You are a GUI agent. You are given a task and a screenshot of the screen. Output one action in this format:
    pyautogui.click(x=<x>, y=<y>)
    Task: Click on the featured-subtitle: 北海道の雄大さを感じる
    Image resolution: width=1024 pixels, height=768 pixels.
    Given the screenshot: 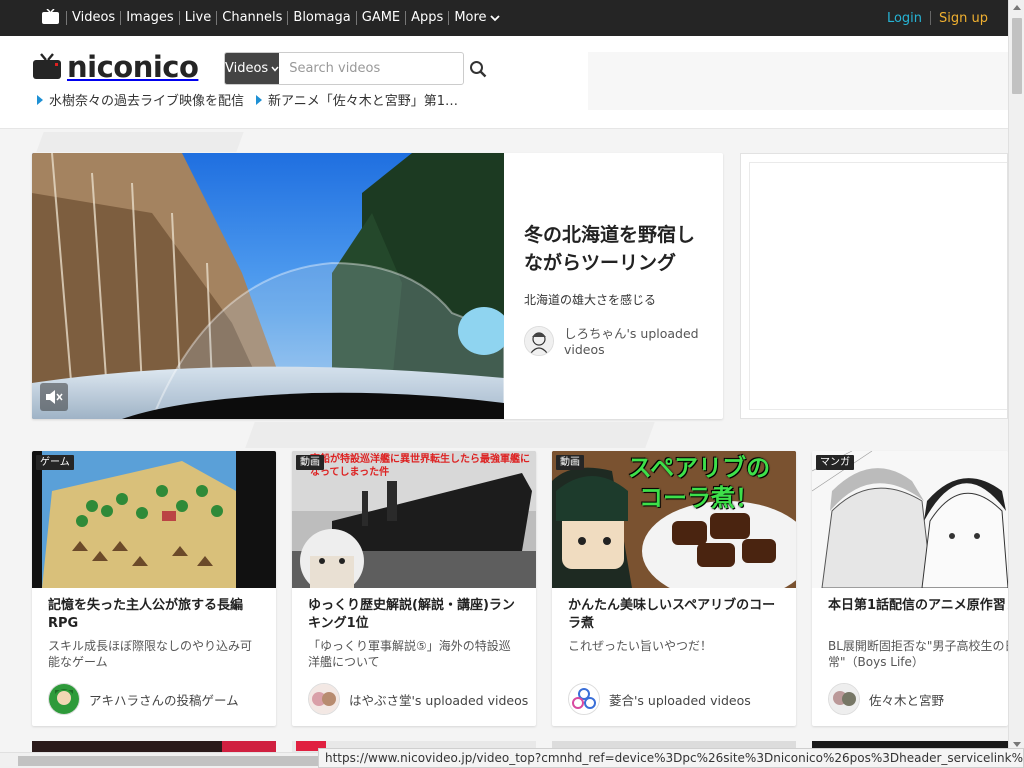 What is the action you would take?
    pyautogui.click(x=590, y=300)
    